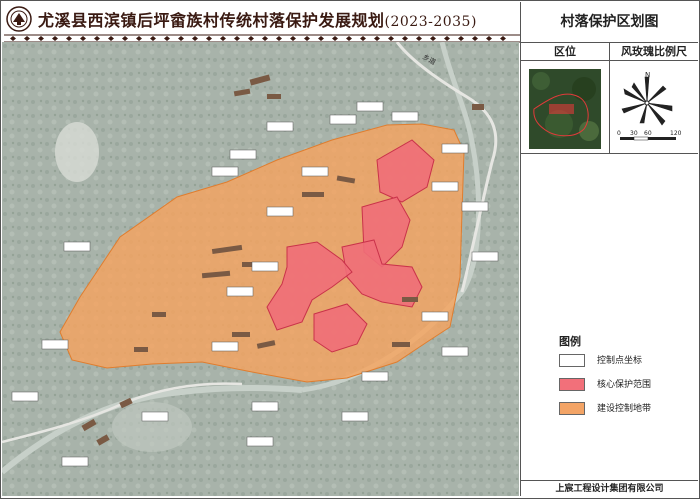  I want to click on scale-bar: 0 30 60 120, so click(649, 135).